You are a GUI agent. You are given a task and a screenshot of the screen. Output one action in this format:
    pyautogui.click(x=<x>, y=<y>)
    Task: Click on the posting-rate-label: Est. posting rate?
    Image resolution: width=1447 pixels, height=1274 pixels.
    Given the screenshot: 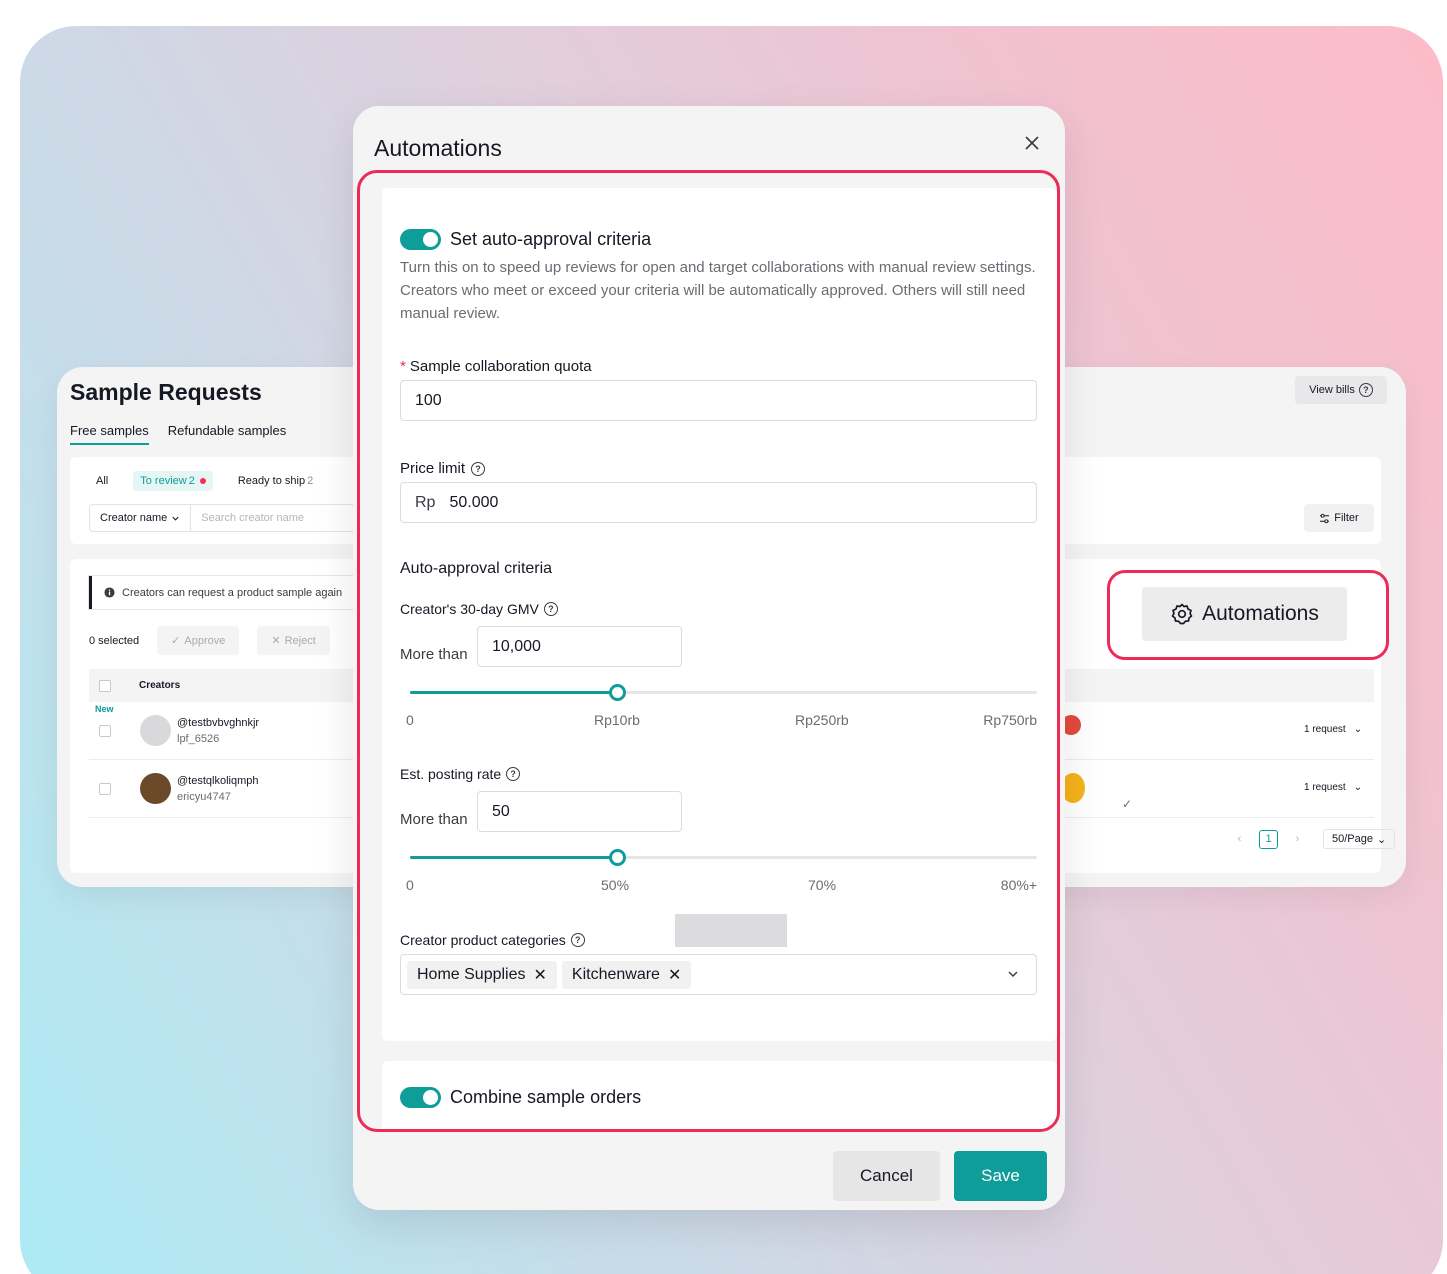 What is the action you would take?
    pyautogui.click(x=460, y=774)
    